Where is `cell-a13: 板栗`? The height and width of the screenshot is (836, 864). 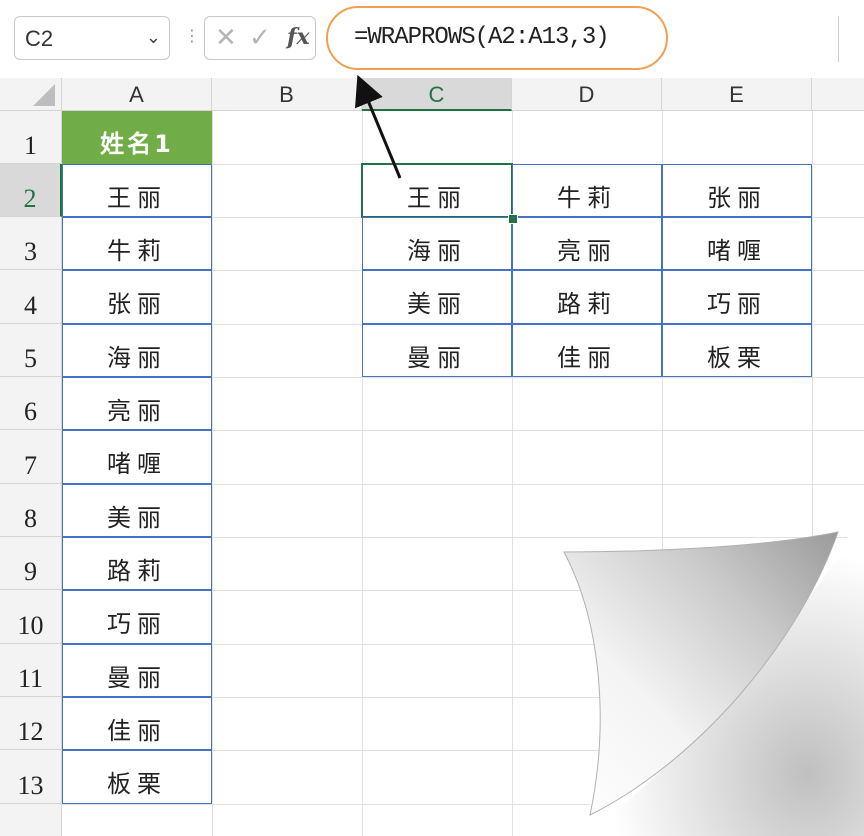
cell-a13: 板栗 is located at coordinates (137, 777).